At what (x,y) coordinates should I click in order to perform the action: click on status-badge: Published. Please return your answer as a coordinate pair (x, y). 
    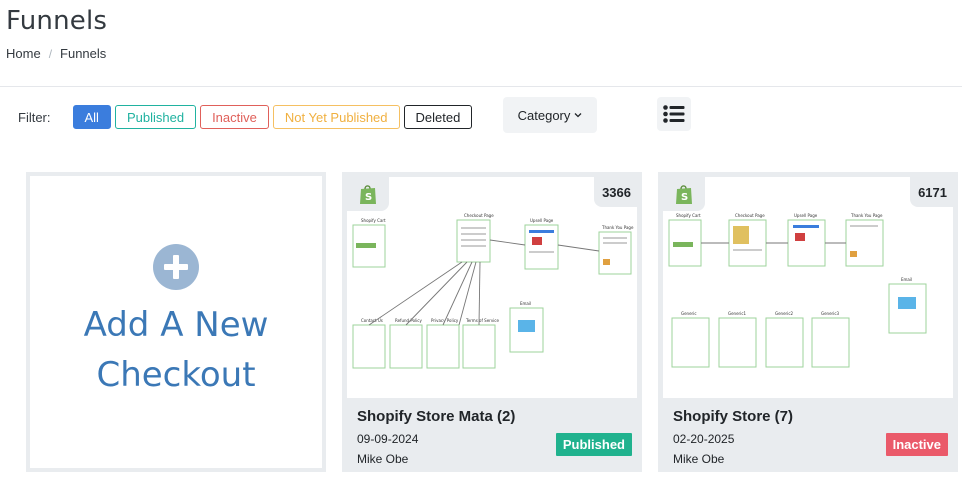
    Looking at the image, I should click on (593, 444).